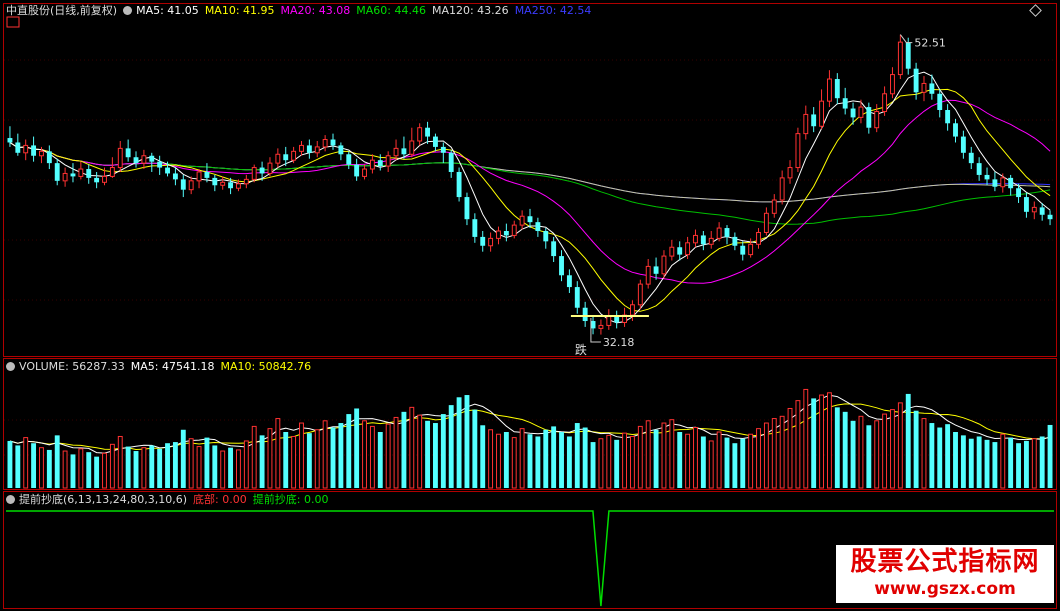 This screenshot has height=611, width=1060. I want to click on ma20-value: MA20: 43.08, so click(315, 10).